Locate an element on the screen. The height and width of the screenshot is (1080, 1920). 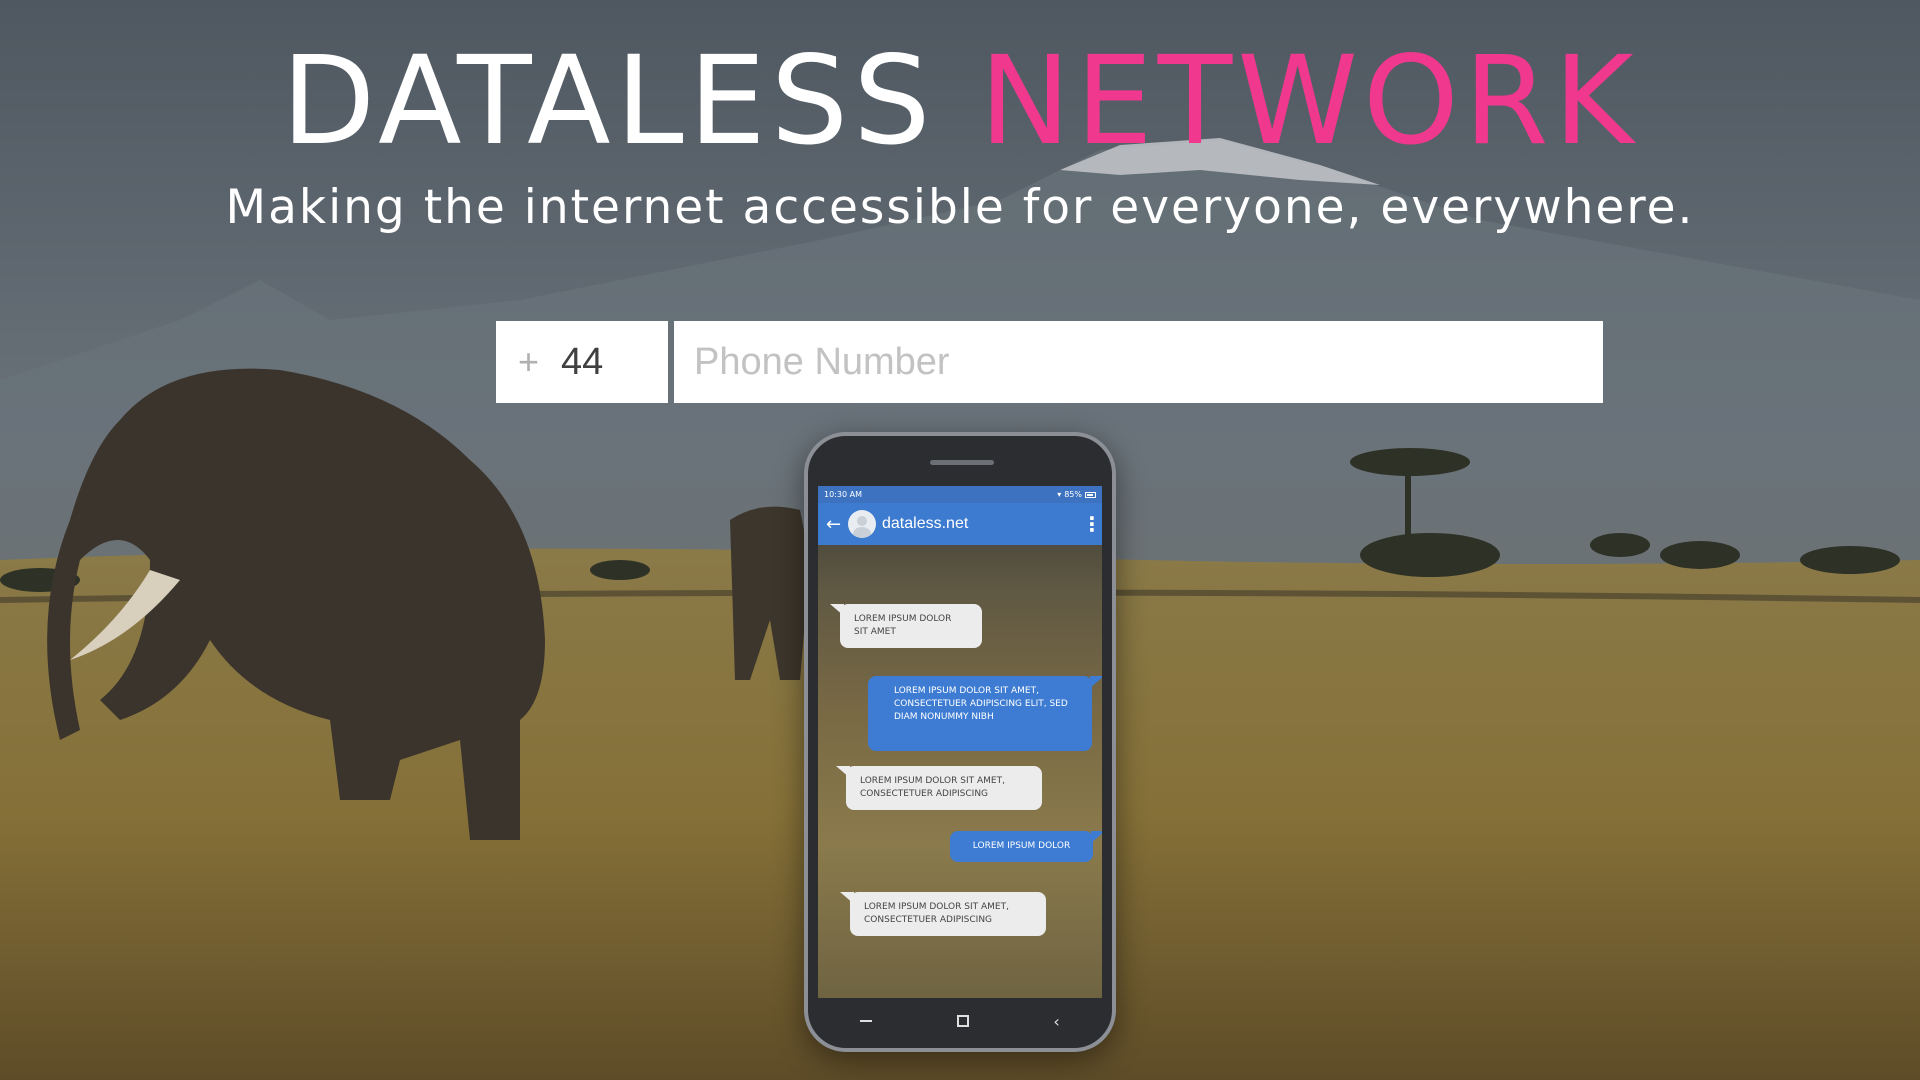
contact-name: dataless.net is located at coordinates (925, 523).